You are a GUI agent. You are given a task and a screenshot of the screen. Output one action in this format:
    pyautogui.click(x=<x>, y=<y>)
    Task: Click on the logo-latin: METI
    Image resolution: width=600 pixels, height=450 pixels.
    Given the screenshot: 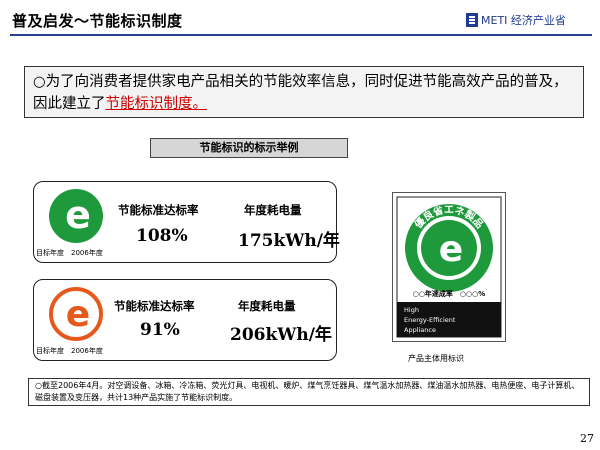 What is the action you would take?
    pyautogui.click(x=494, y=20)
    